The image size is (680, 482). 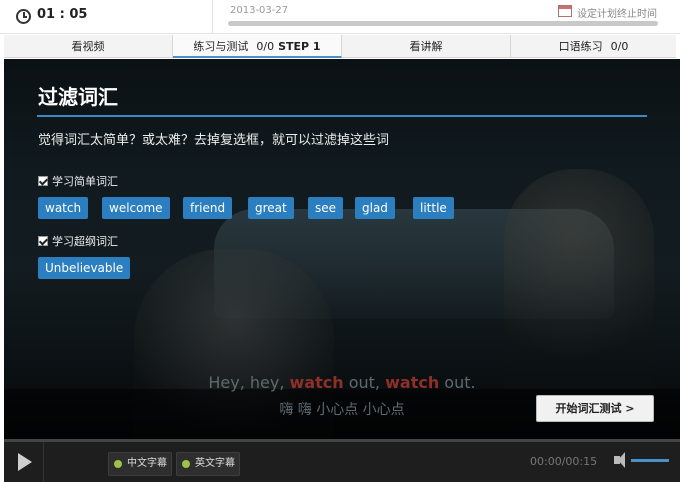 What do you see at coordinates (271, 208) in the screenshot?
I see `word-chip: great` at bounding box center [271, 208].